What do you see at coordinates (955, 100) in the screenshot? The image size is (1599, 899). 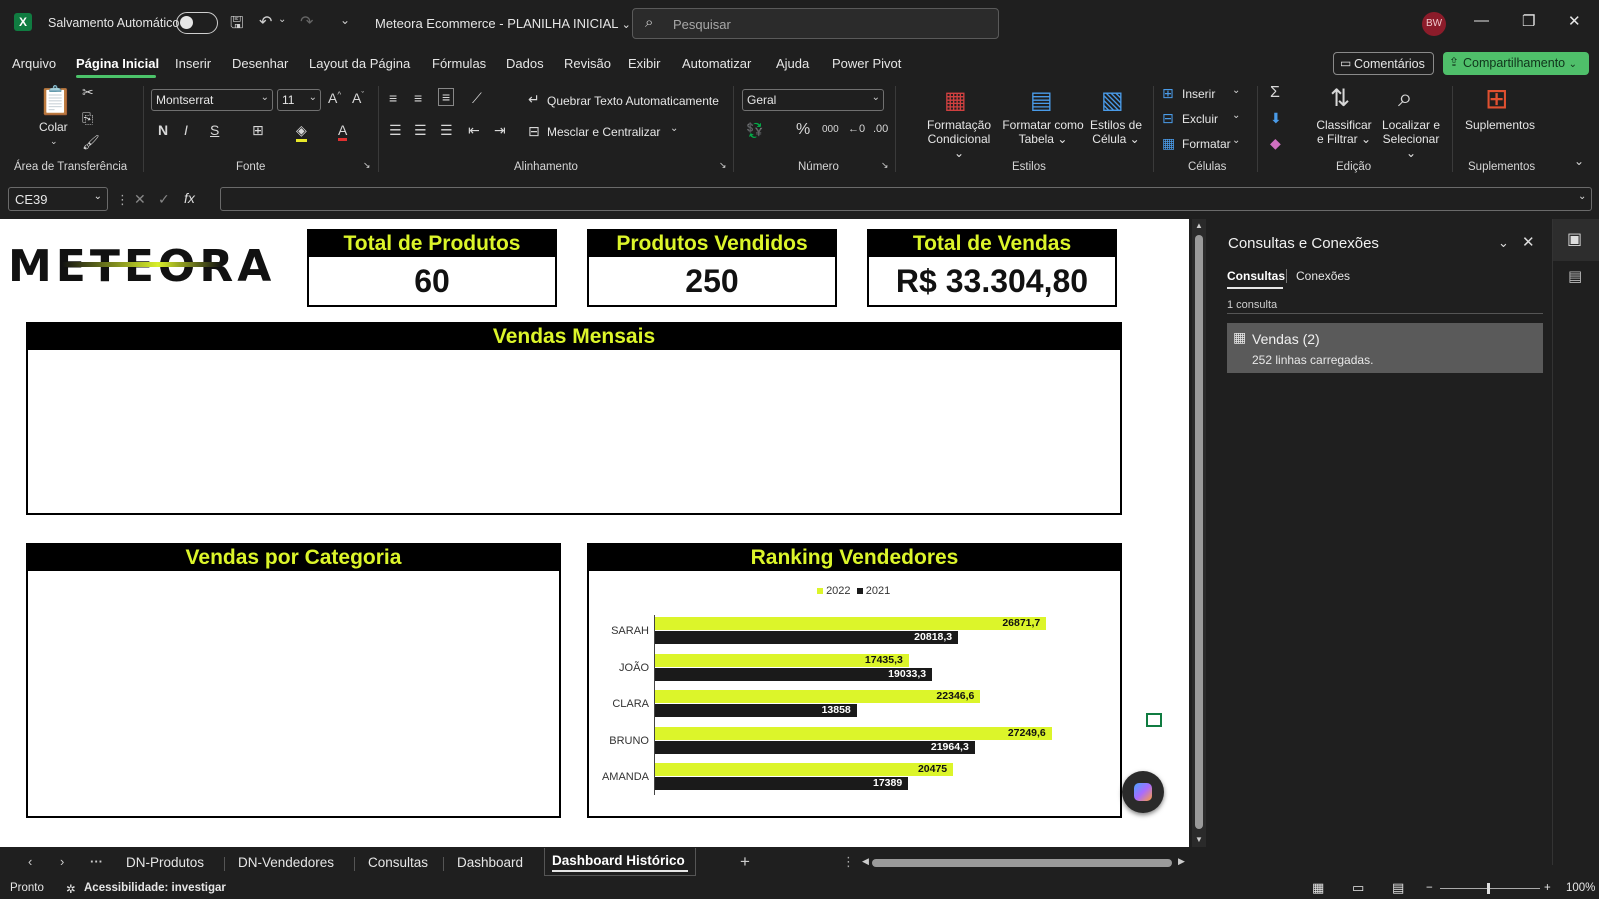 I see `conditional-format-icon: ▦` at bounding box center [955, 100].